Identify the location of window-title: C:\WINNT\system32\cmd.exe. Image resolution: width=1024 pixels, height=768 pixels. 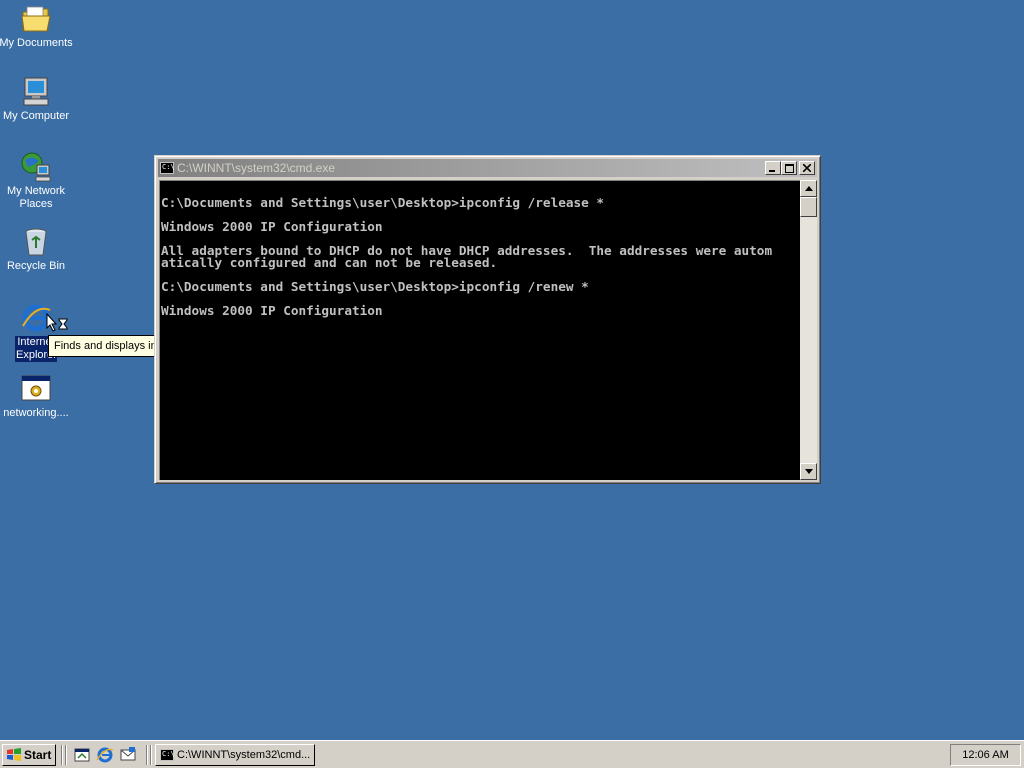
(256, 168).